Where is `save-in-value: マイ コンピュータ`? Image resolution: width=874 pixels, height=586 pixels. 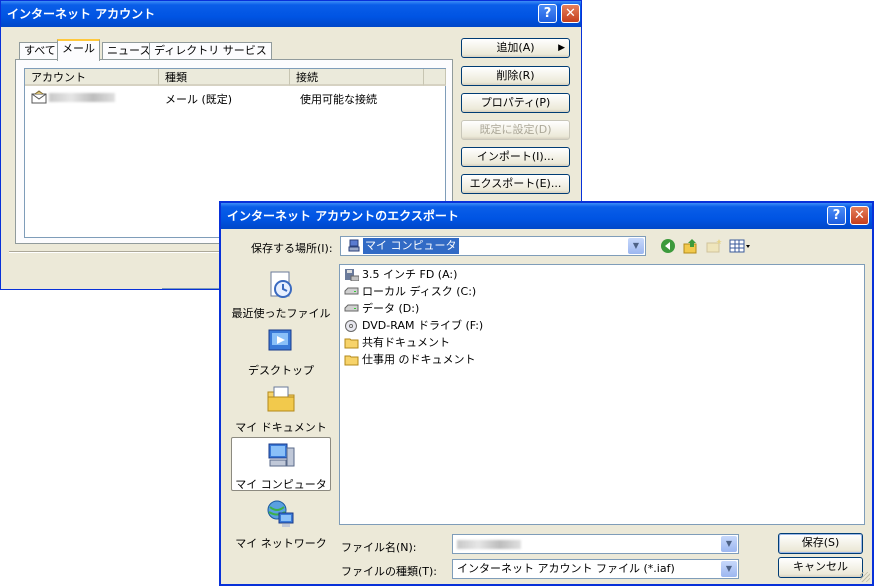
save-in-value: マイ コンピュータ is located at coordinates (411, 246).